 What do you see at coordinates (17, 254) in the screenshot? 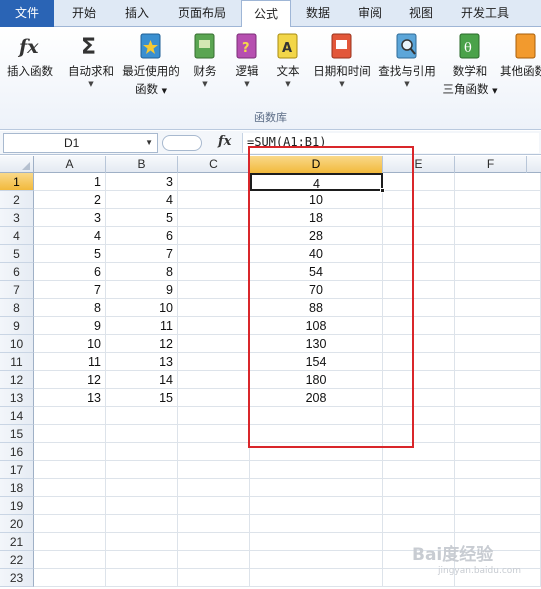
I see `row-header: 5` at bounding box center [17, 254].